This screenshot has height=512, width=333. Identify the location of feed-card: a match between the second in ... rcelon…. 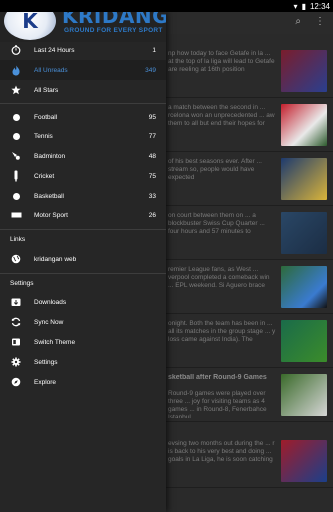
(246, 125).